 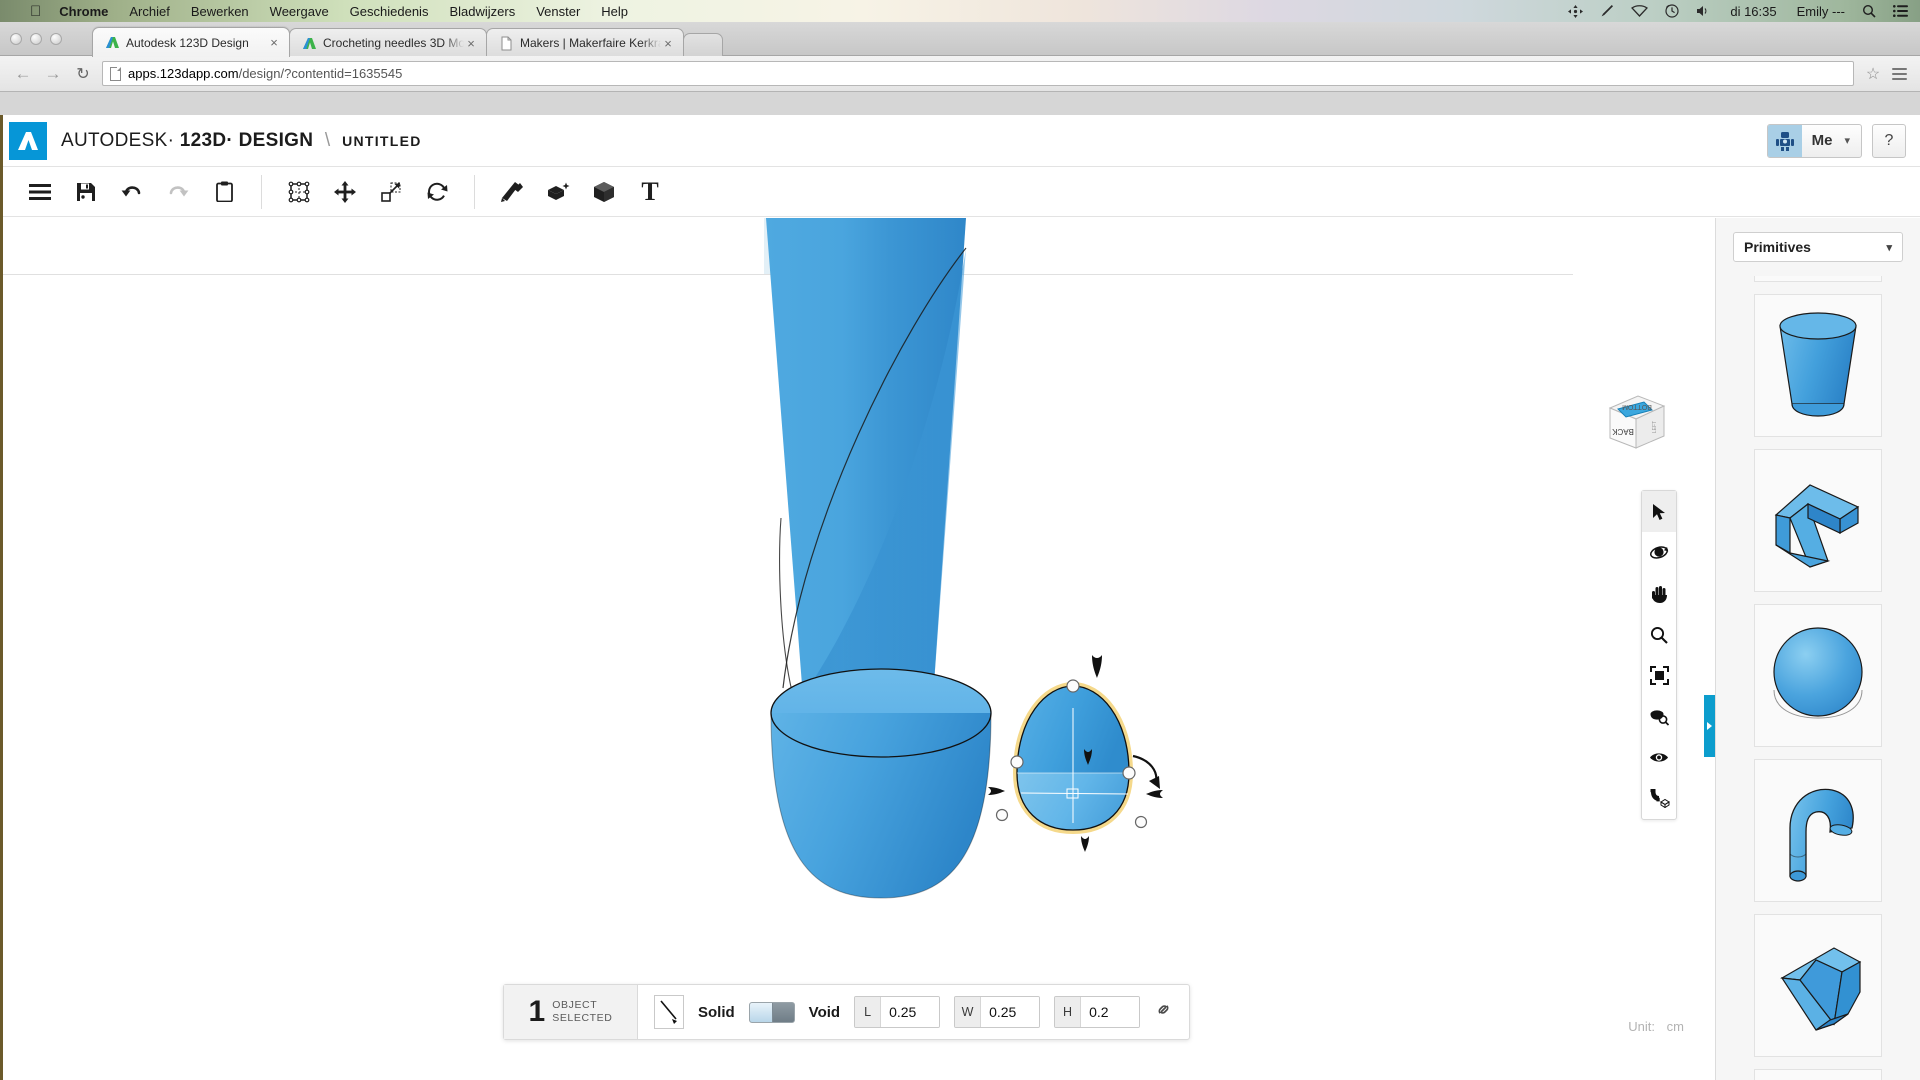 What do you see at coordinates (1163, 1012) in the screenshot?
I see `chain-link-icon` at bounding box center [1163, 1012].